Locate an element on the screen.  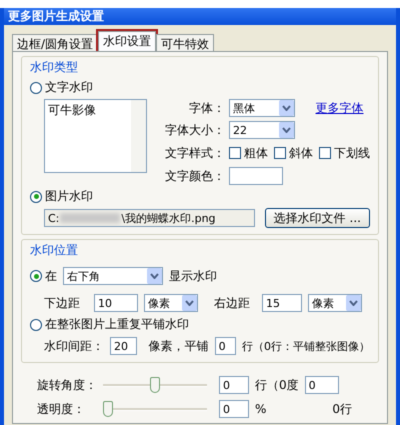
style-checkbox: 粗体 is located at coordinates (248, 153).